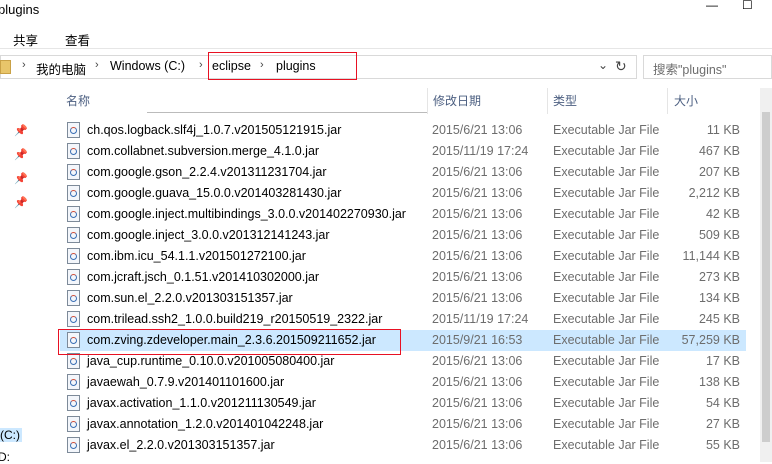 The height and width of the screenshot is (464, 772). What do you see at coordinates (712, 6) in the screenshot?
I see `minimize-button: —` at bounding box center [712, 6].